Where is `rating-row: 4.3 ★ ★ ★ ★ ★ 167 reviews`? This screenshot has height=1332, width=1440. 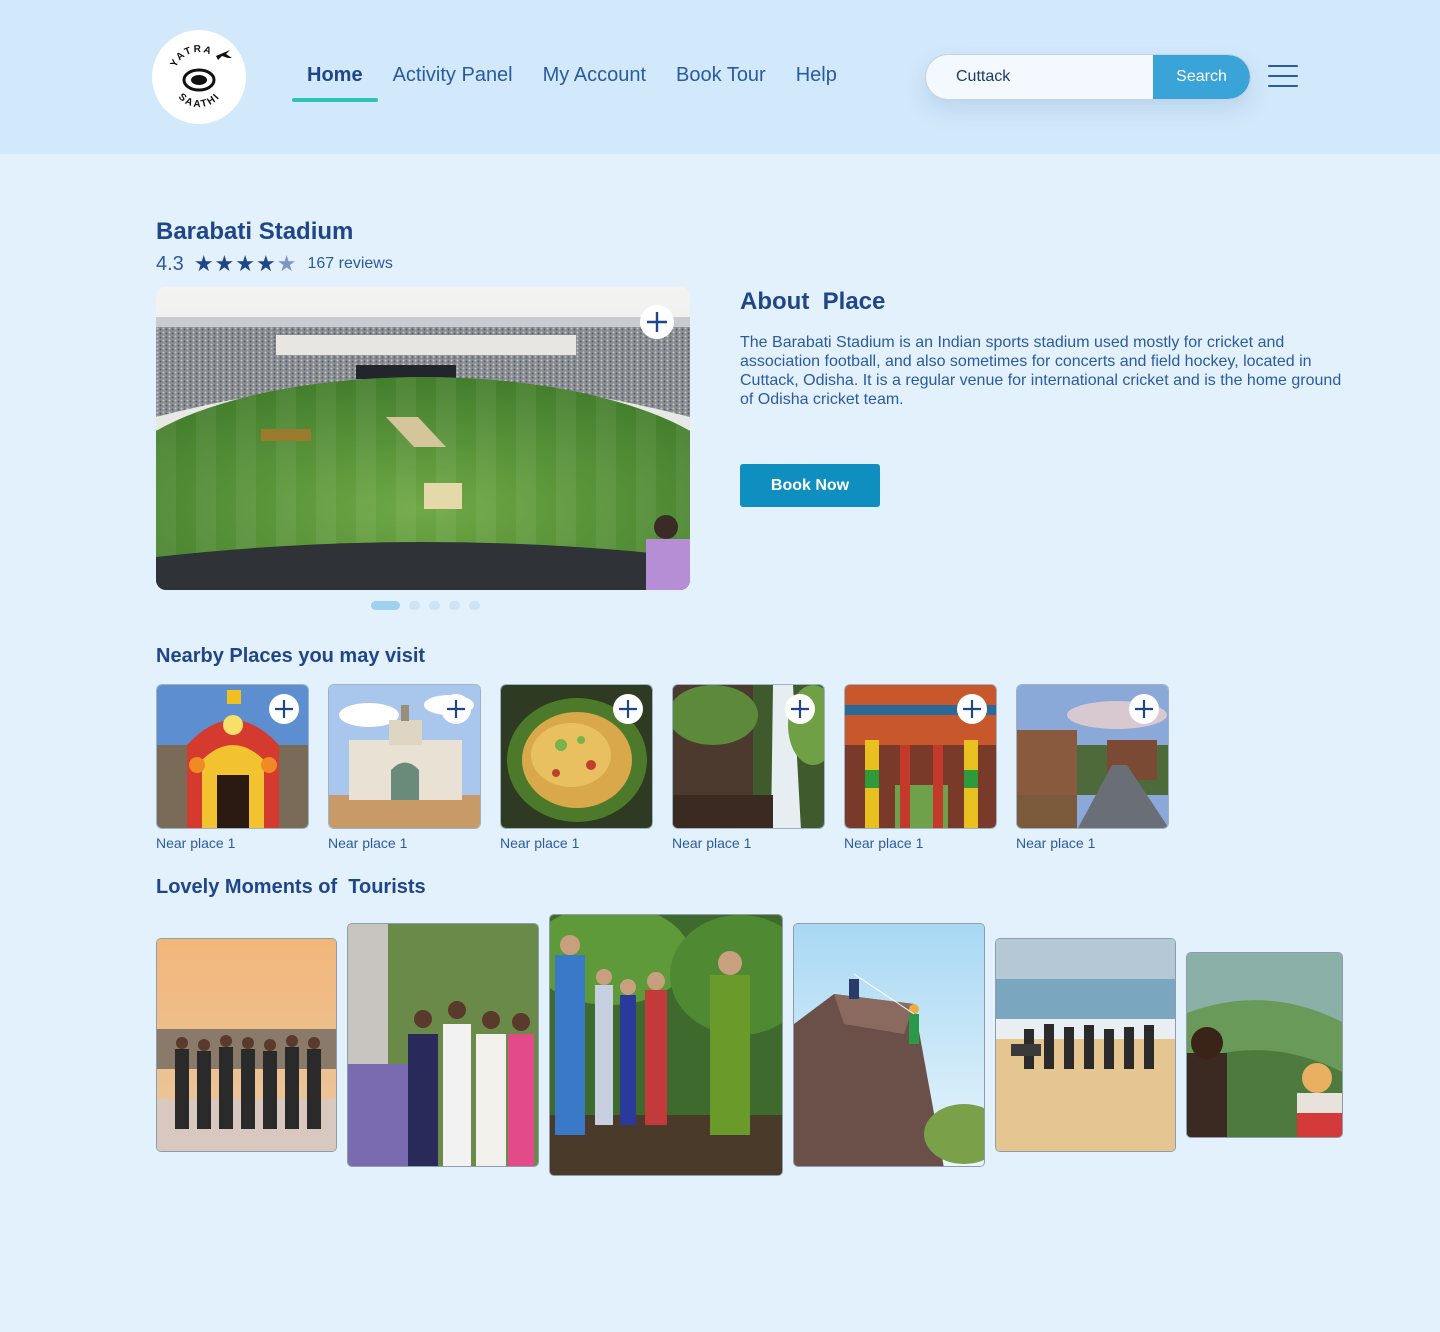
rating-row: 4.3 ★ ★ ★ ★ ★ 167 reviews is located at coordinates (274, 264).